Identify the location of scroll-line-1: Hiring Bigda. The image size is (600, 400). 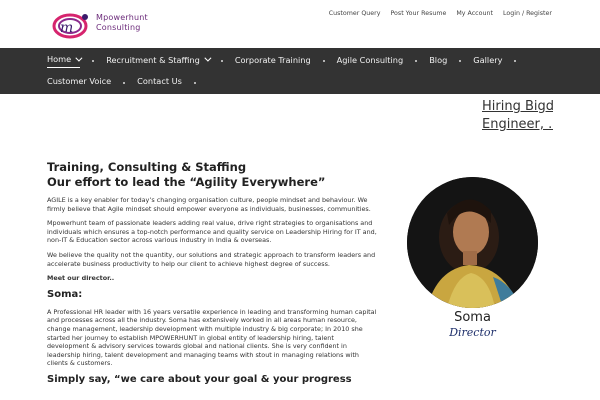
(517, 106).